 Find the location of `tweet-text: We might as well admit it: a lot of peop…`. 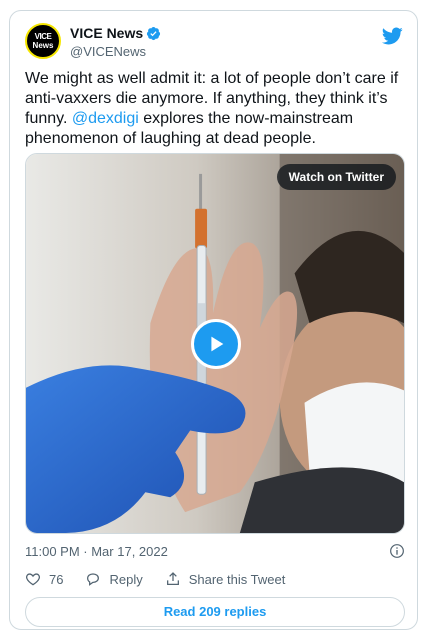

tweet-text: We might as well admit it: a lot of peop… is located at coordinates (215, 109).